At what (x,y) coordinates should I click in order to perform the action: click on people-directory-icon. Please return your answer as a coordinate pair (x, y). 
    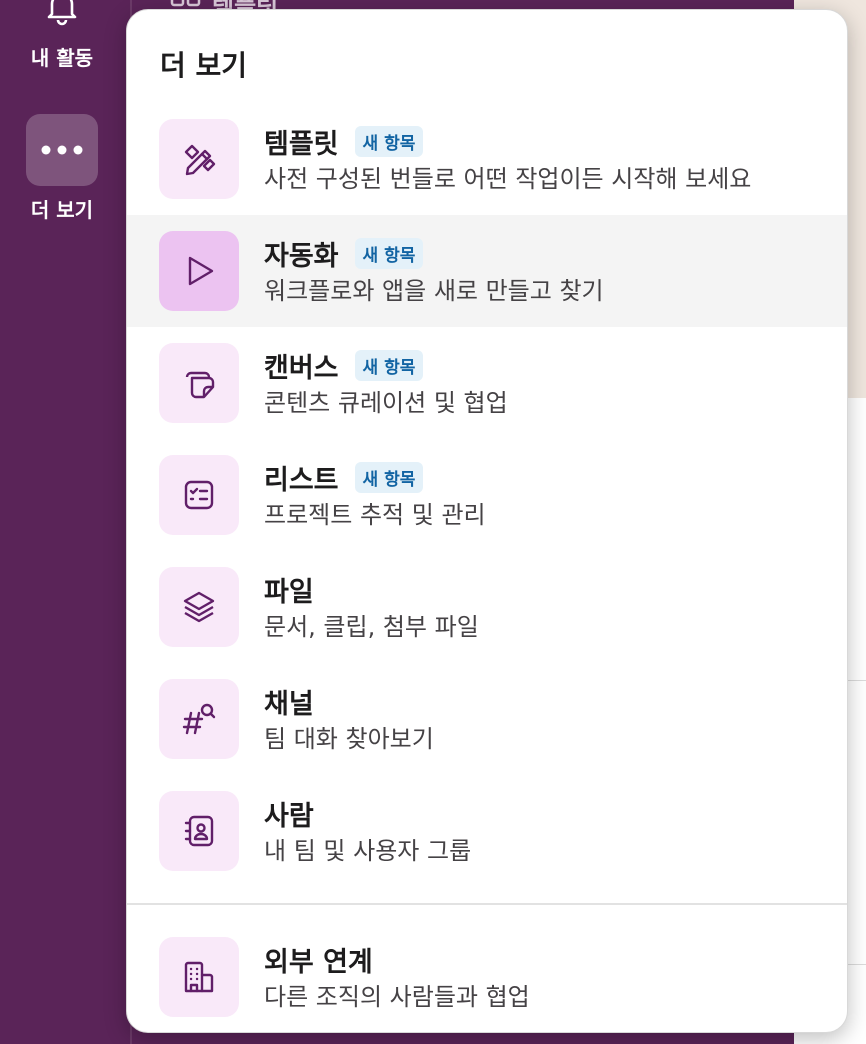
    Looking at the image, I should click on (199, 831).